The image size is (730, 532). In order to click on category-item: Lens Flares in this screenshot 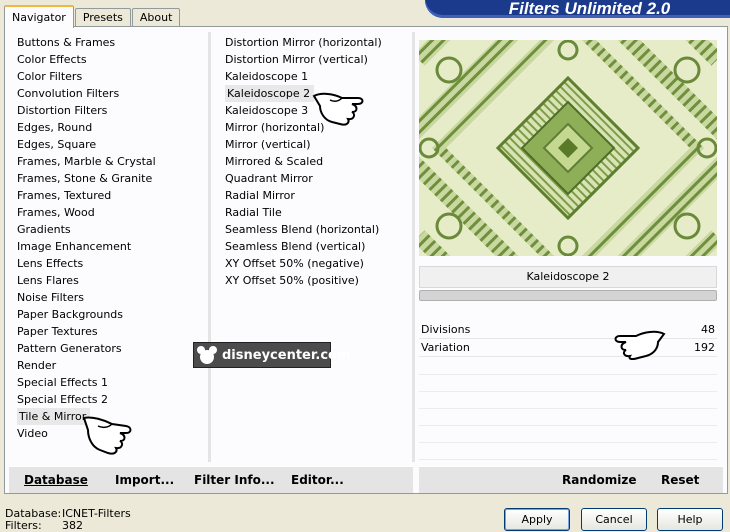, I will do `click(110, 280)`.